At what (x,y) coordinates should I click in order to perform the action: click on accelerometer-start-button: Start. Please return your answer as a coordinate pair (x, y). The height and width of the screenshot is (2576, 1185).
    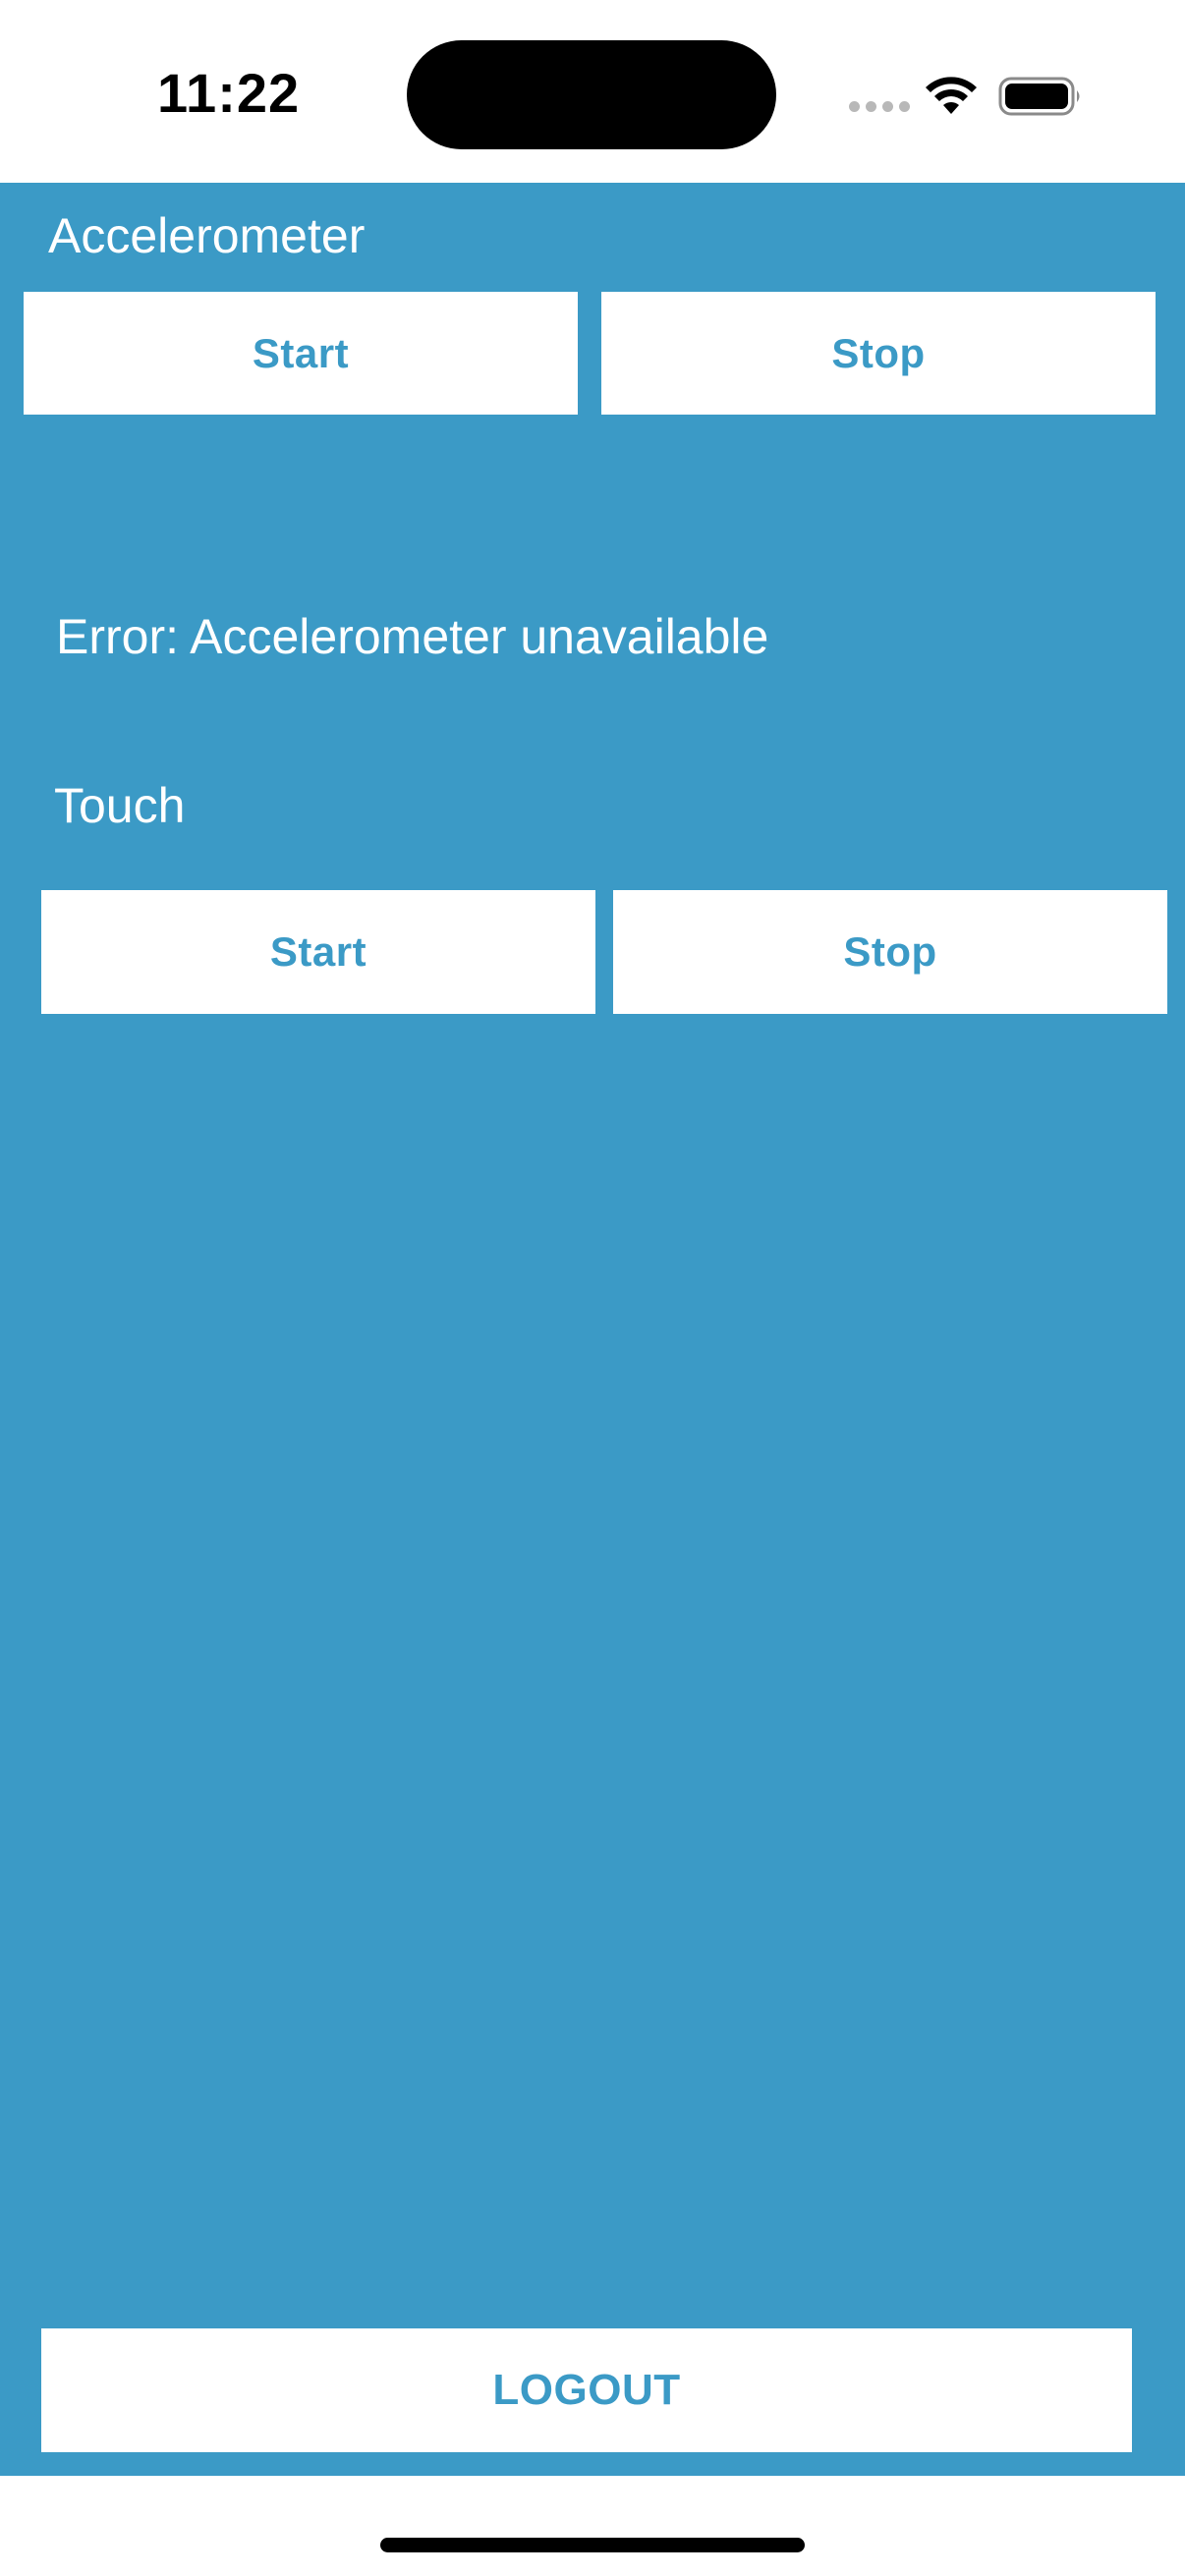
    Looking at the image, I should click on (301, 353).